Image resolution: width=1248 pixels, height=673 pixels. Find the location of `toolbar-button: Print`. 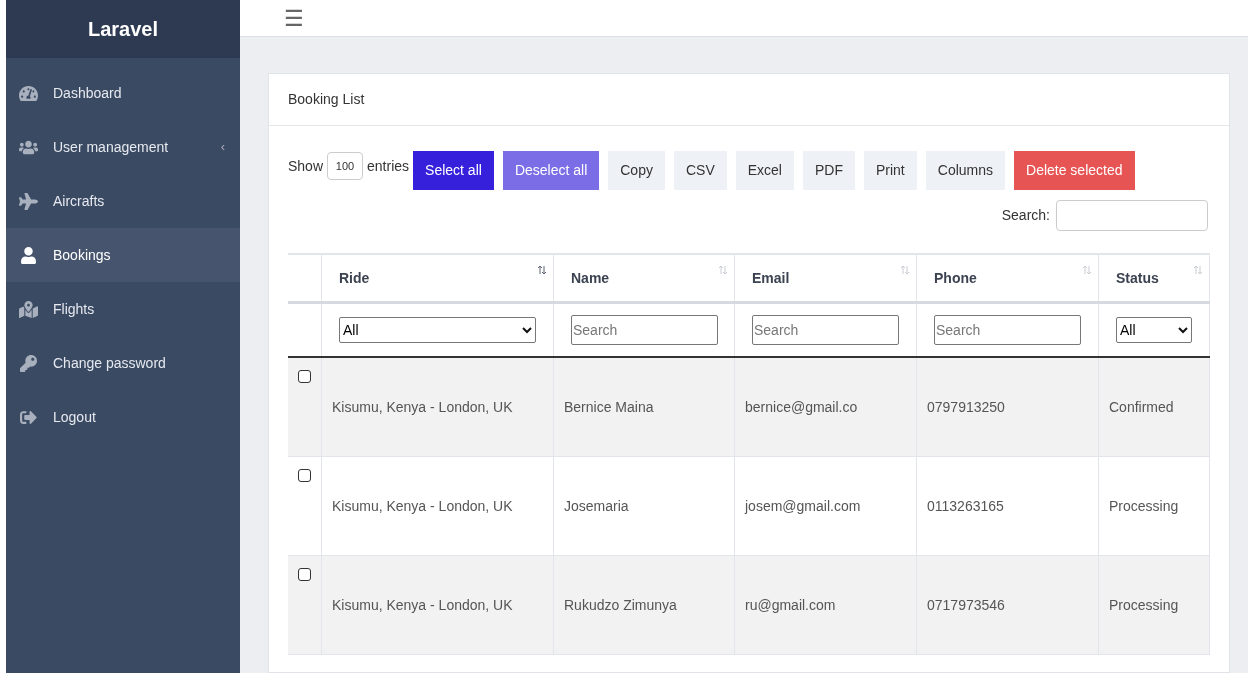

toolbar-button: Print is located at coordinates (890, 170).